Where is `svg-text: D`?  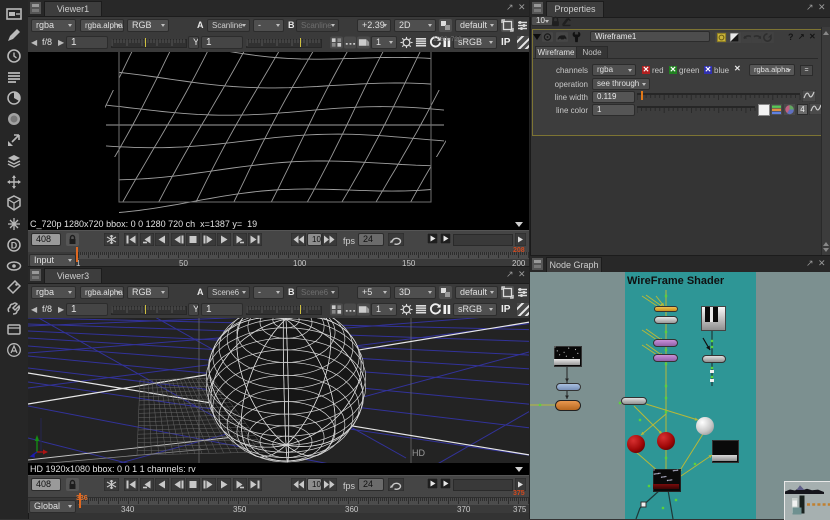 svg-text: D is located at coordinates (14, 246).